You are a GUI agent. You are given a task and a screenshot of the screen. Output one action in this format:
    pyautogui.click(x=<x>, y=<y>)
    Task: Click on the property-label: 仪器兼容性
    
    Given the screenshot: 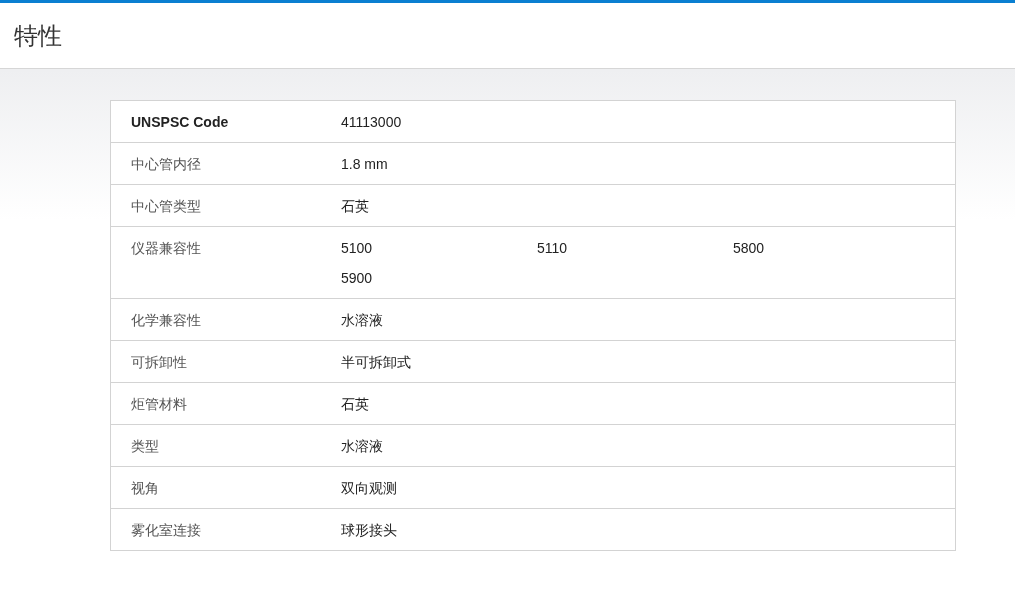 What is the action you would take?
    pyautogui.click(x=166, y=249)
    